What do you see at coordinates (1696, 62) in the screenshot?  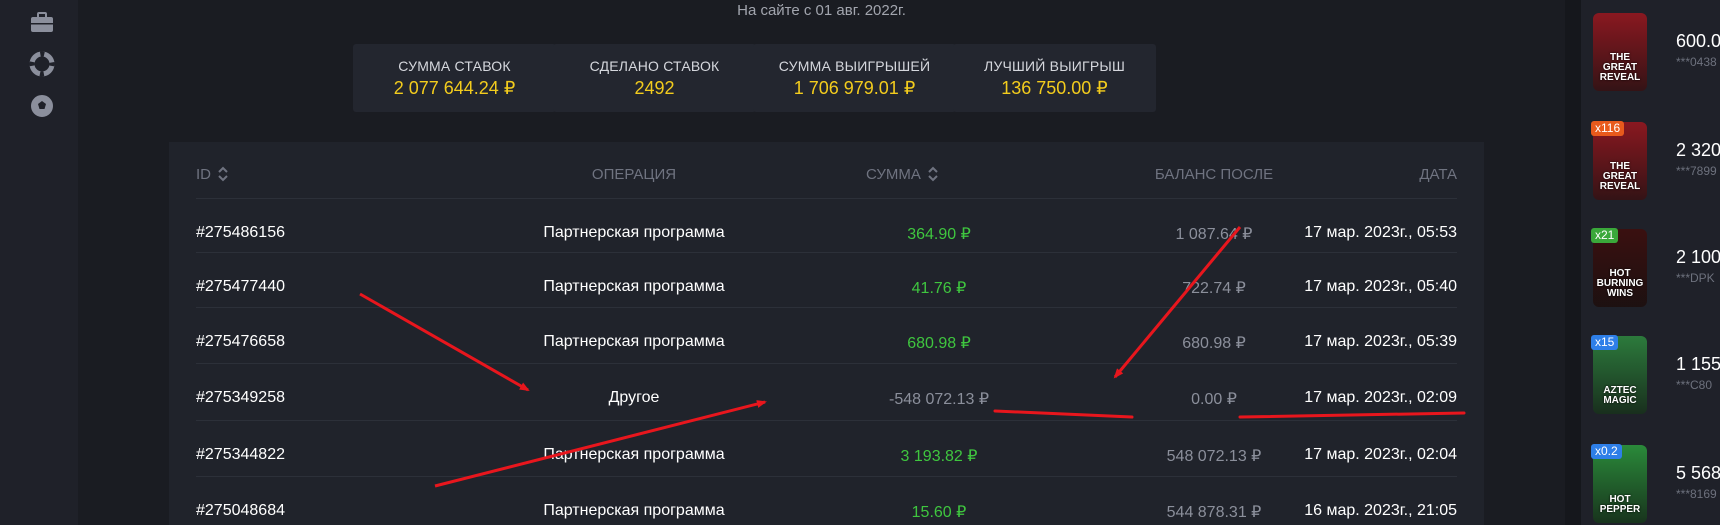 I see `win-user: ***0438` at bounding box center [1696, 62].